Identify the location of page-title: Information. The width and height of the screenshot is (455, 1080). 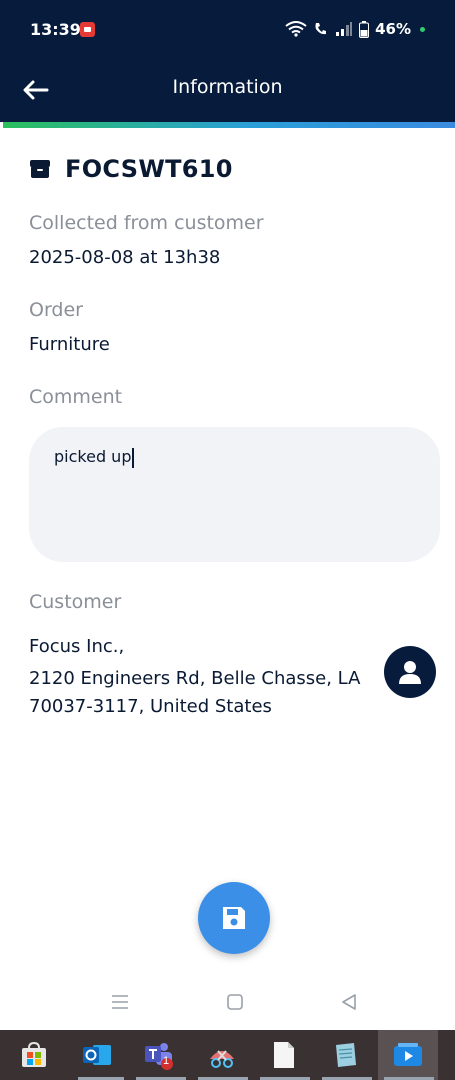
(227, 87).